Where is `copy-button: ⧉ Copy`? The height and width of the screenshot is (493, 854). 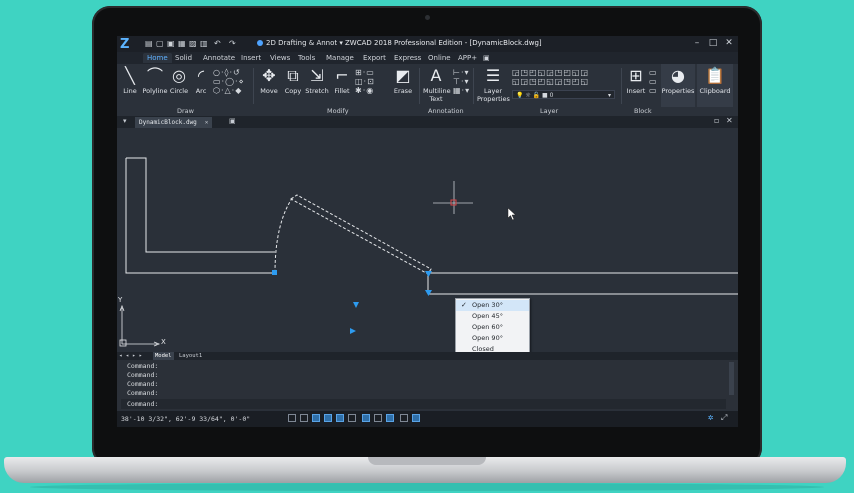 copy-button: ⧉ Copy is located at coordinates (293, 81).